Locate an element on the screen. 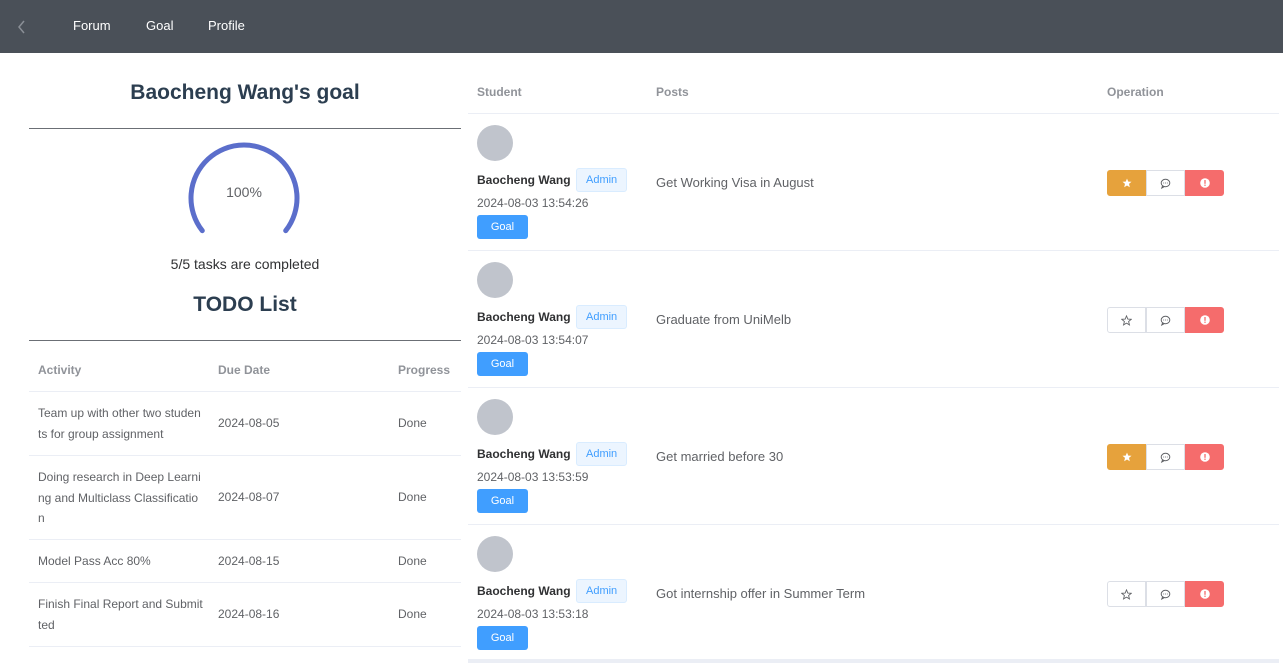 The image size is (1283, 663). header-operation: Operation is located at coordinates (1135, 92).